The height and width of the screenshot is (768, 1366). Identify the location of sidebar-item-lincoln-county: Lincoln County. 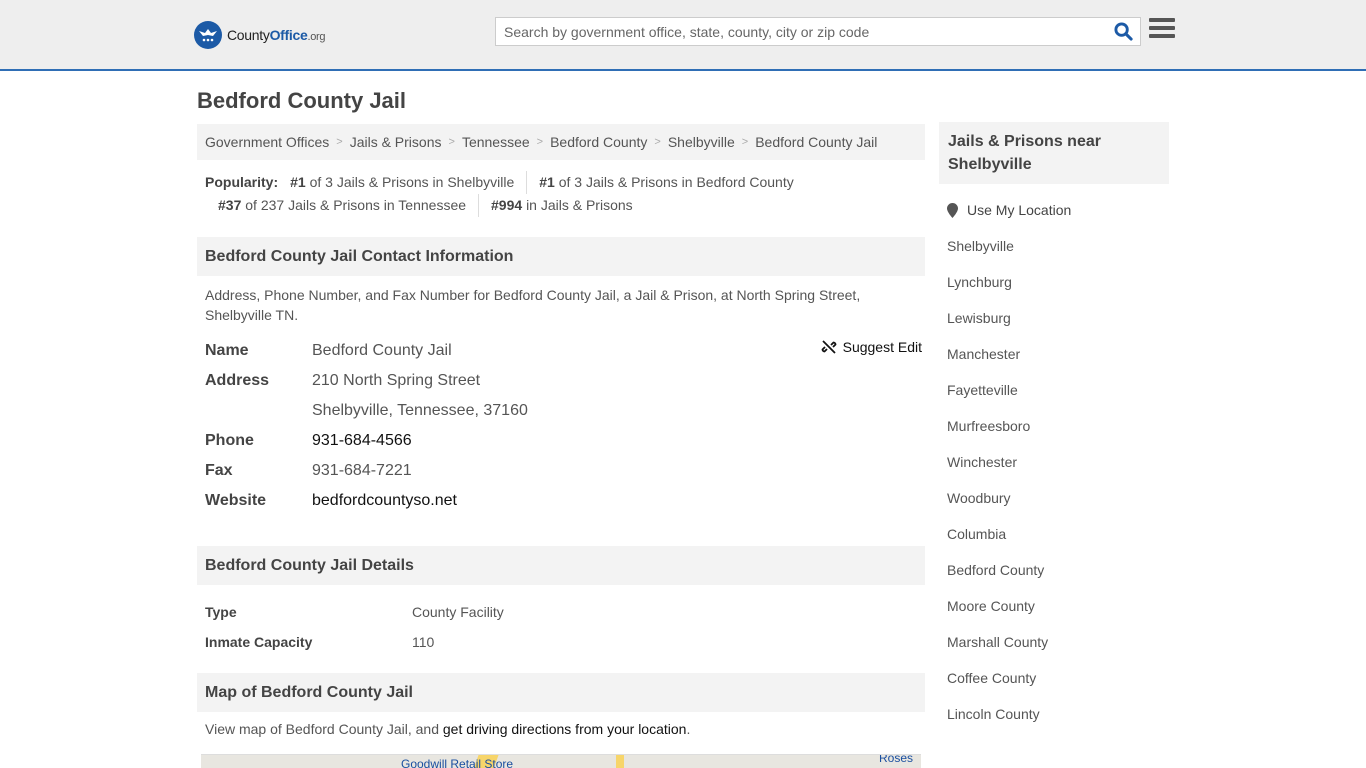
(993, 714).